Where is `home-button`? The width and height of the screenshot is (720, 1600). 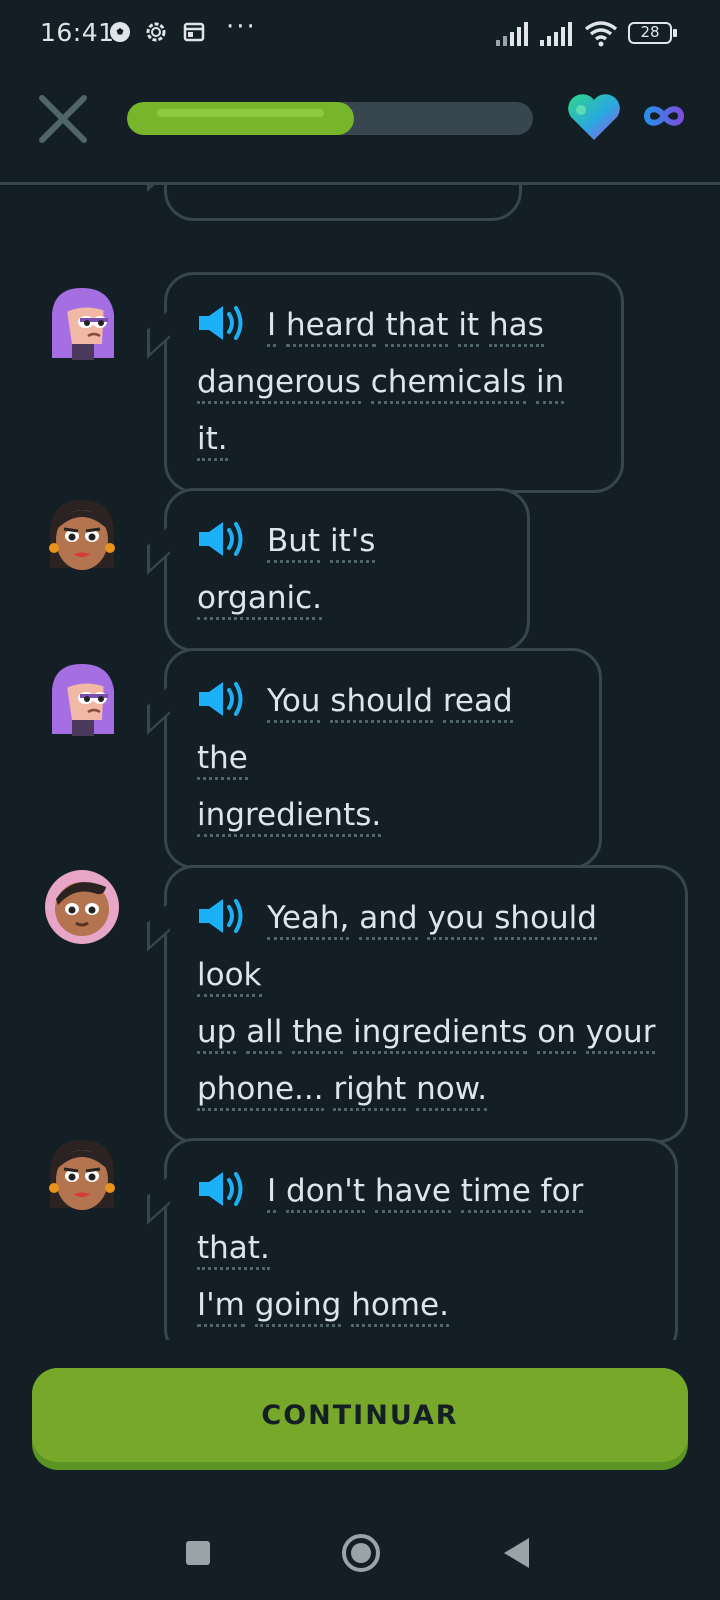
home-button is located at coordinates (361, 1553).